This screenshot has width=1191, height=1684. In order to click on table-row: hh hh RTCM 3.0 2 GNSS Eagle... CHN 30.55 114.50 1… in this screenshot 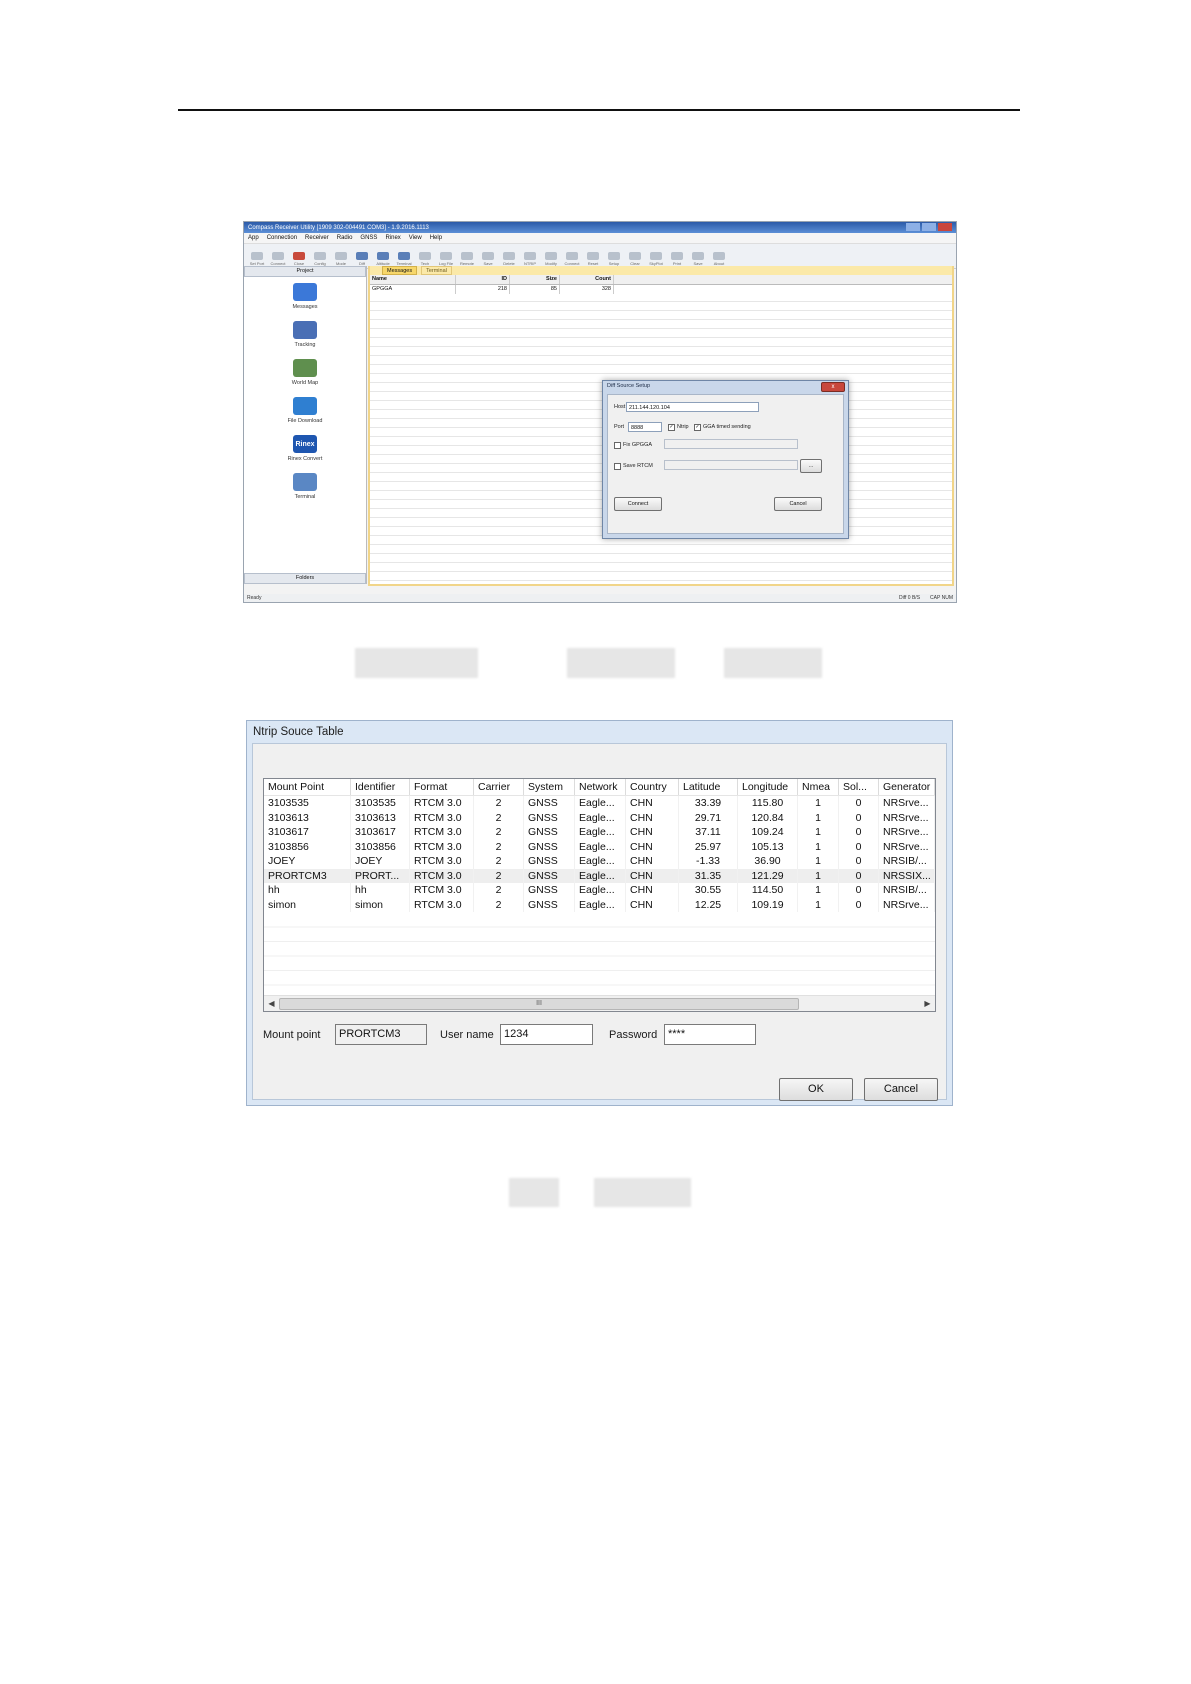, I will do `click(599, 890)`.